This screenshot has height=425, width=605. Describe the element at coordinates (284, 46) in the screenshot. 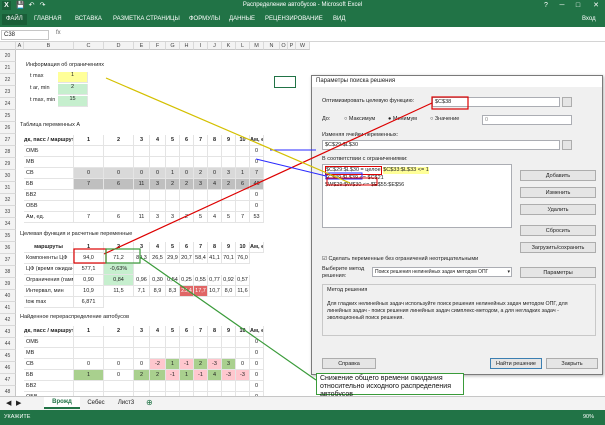

I see `column-header: O` at that location.